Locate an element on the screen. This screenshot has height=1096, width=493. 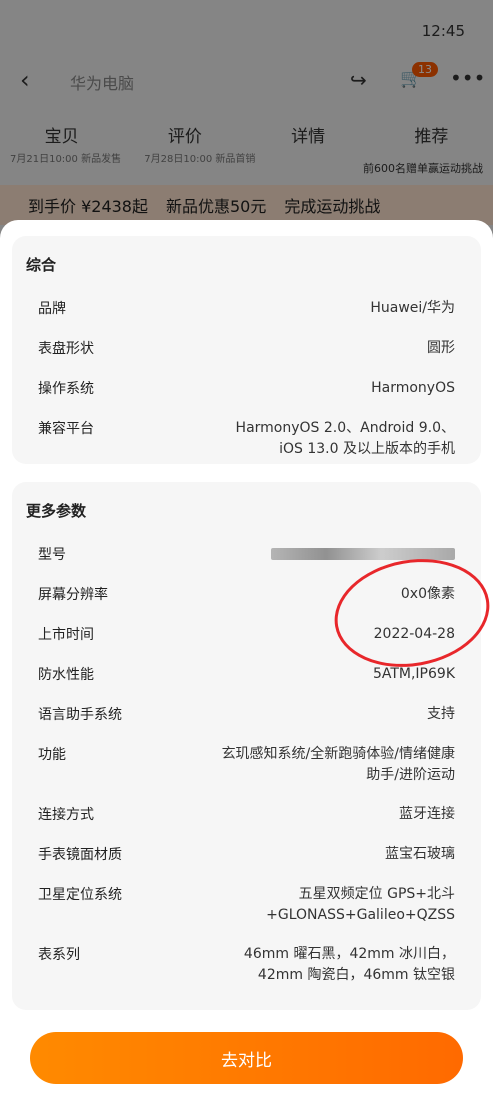
spec-value: 玄玑感知系统/全新跑骑体验/情绪健康助手/进阶运动 is located at coordinates (338, 764).